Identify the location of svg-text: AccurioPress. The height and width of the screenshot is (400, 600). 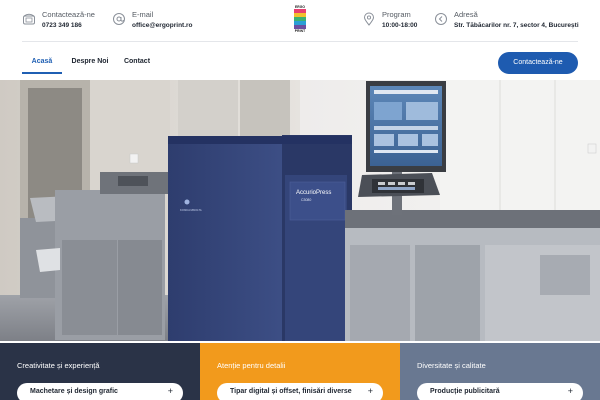
(313, 193).